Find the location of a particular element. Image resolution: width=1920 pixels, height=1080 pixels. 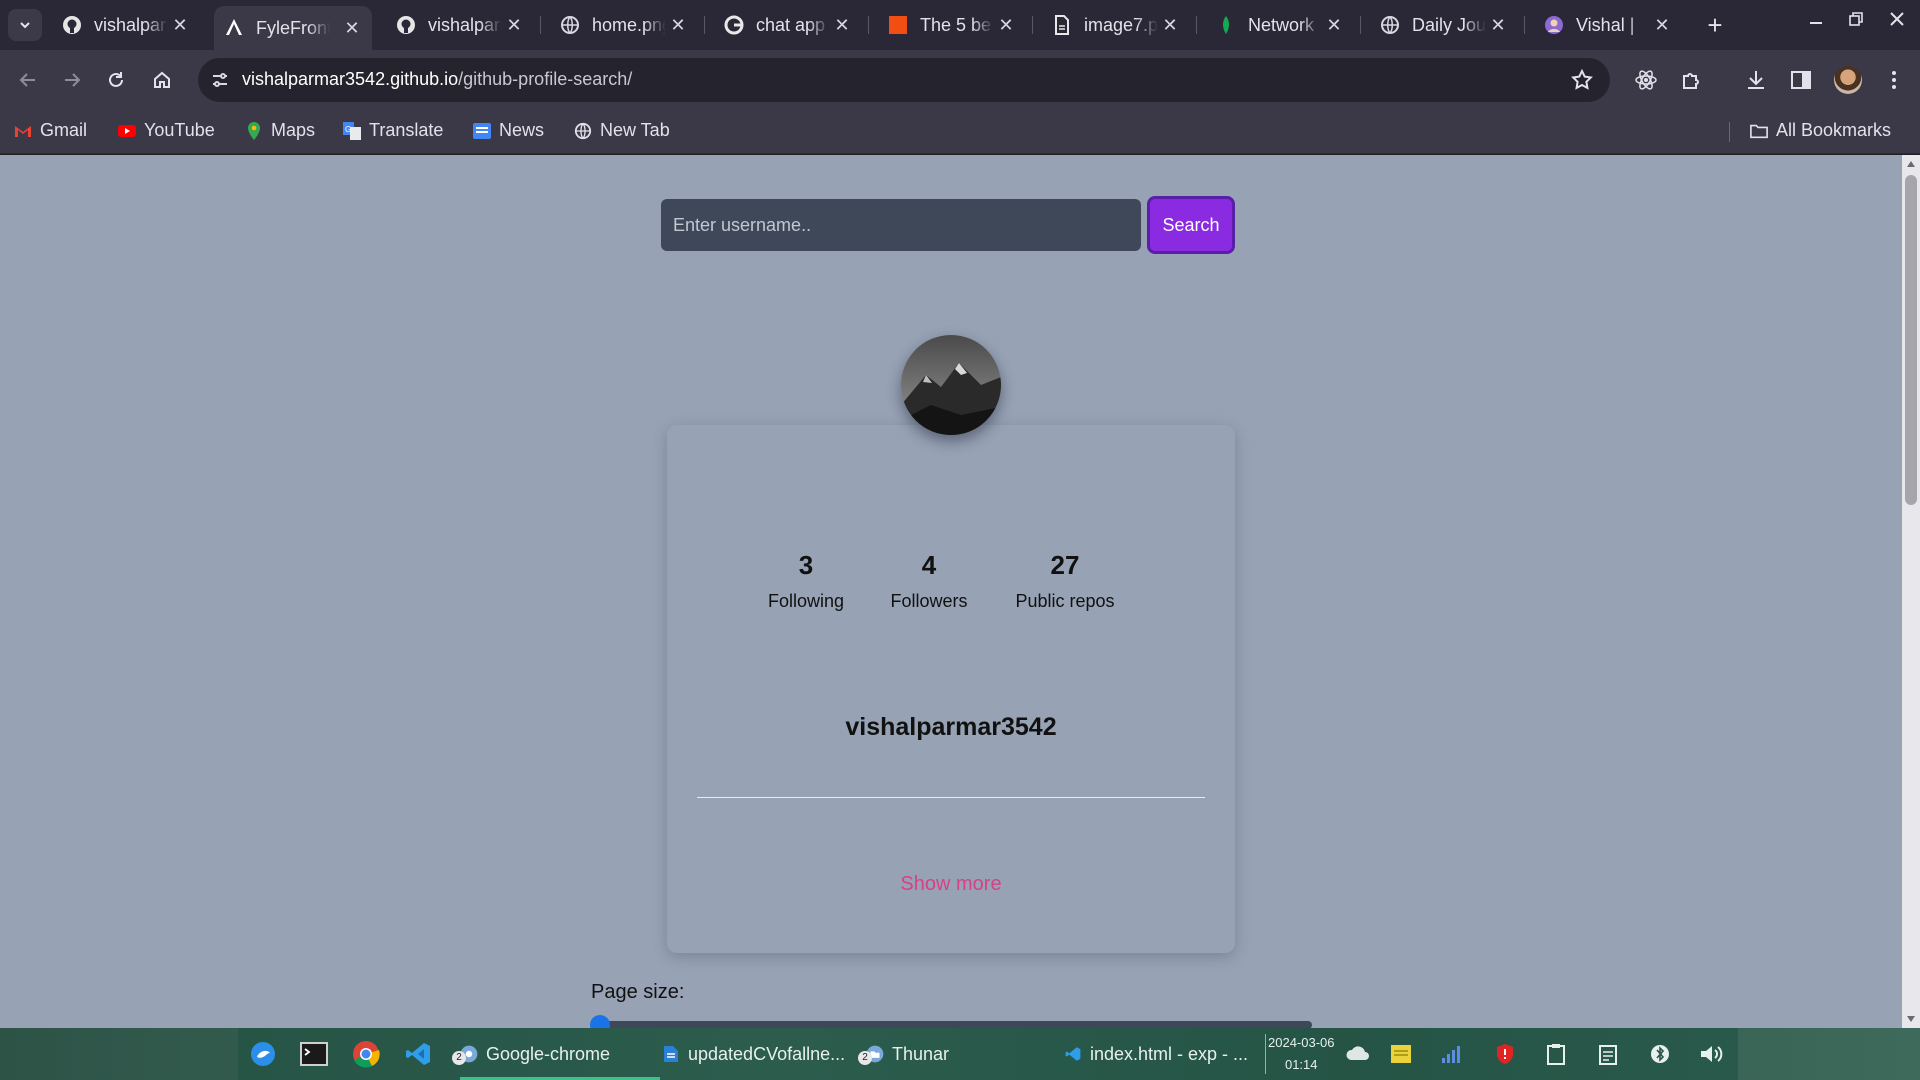

tray-security-button is located at coordinates (1505, 1054).